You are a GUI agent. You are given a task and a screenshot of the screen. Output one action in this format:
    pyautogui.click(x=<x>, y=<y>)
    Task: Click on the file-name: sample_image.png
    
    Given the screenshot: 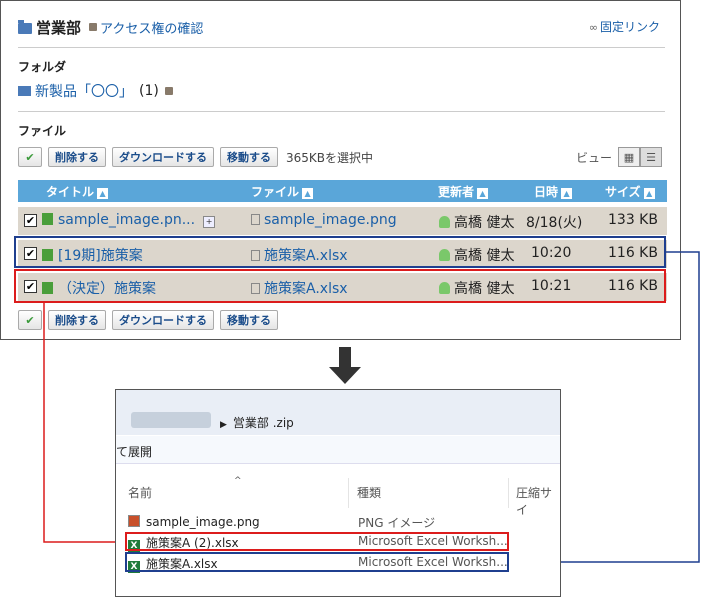 What is the action you would take?
    pyautogui.click(x=203, y=522)
    